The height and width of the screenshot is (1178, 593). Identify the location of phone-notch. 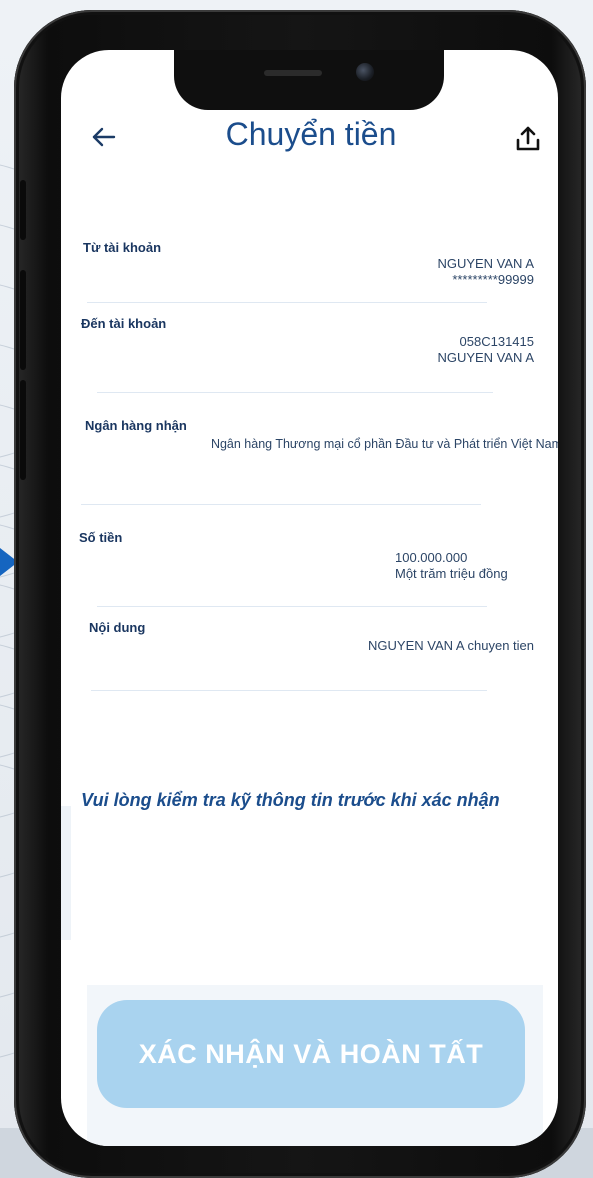
(309, 80).